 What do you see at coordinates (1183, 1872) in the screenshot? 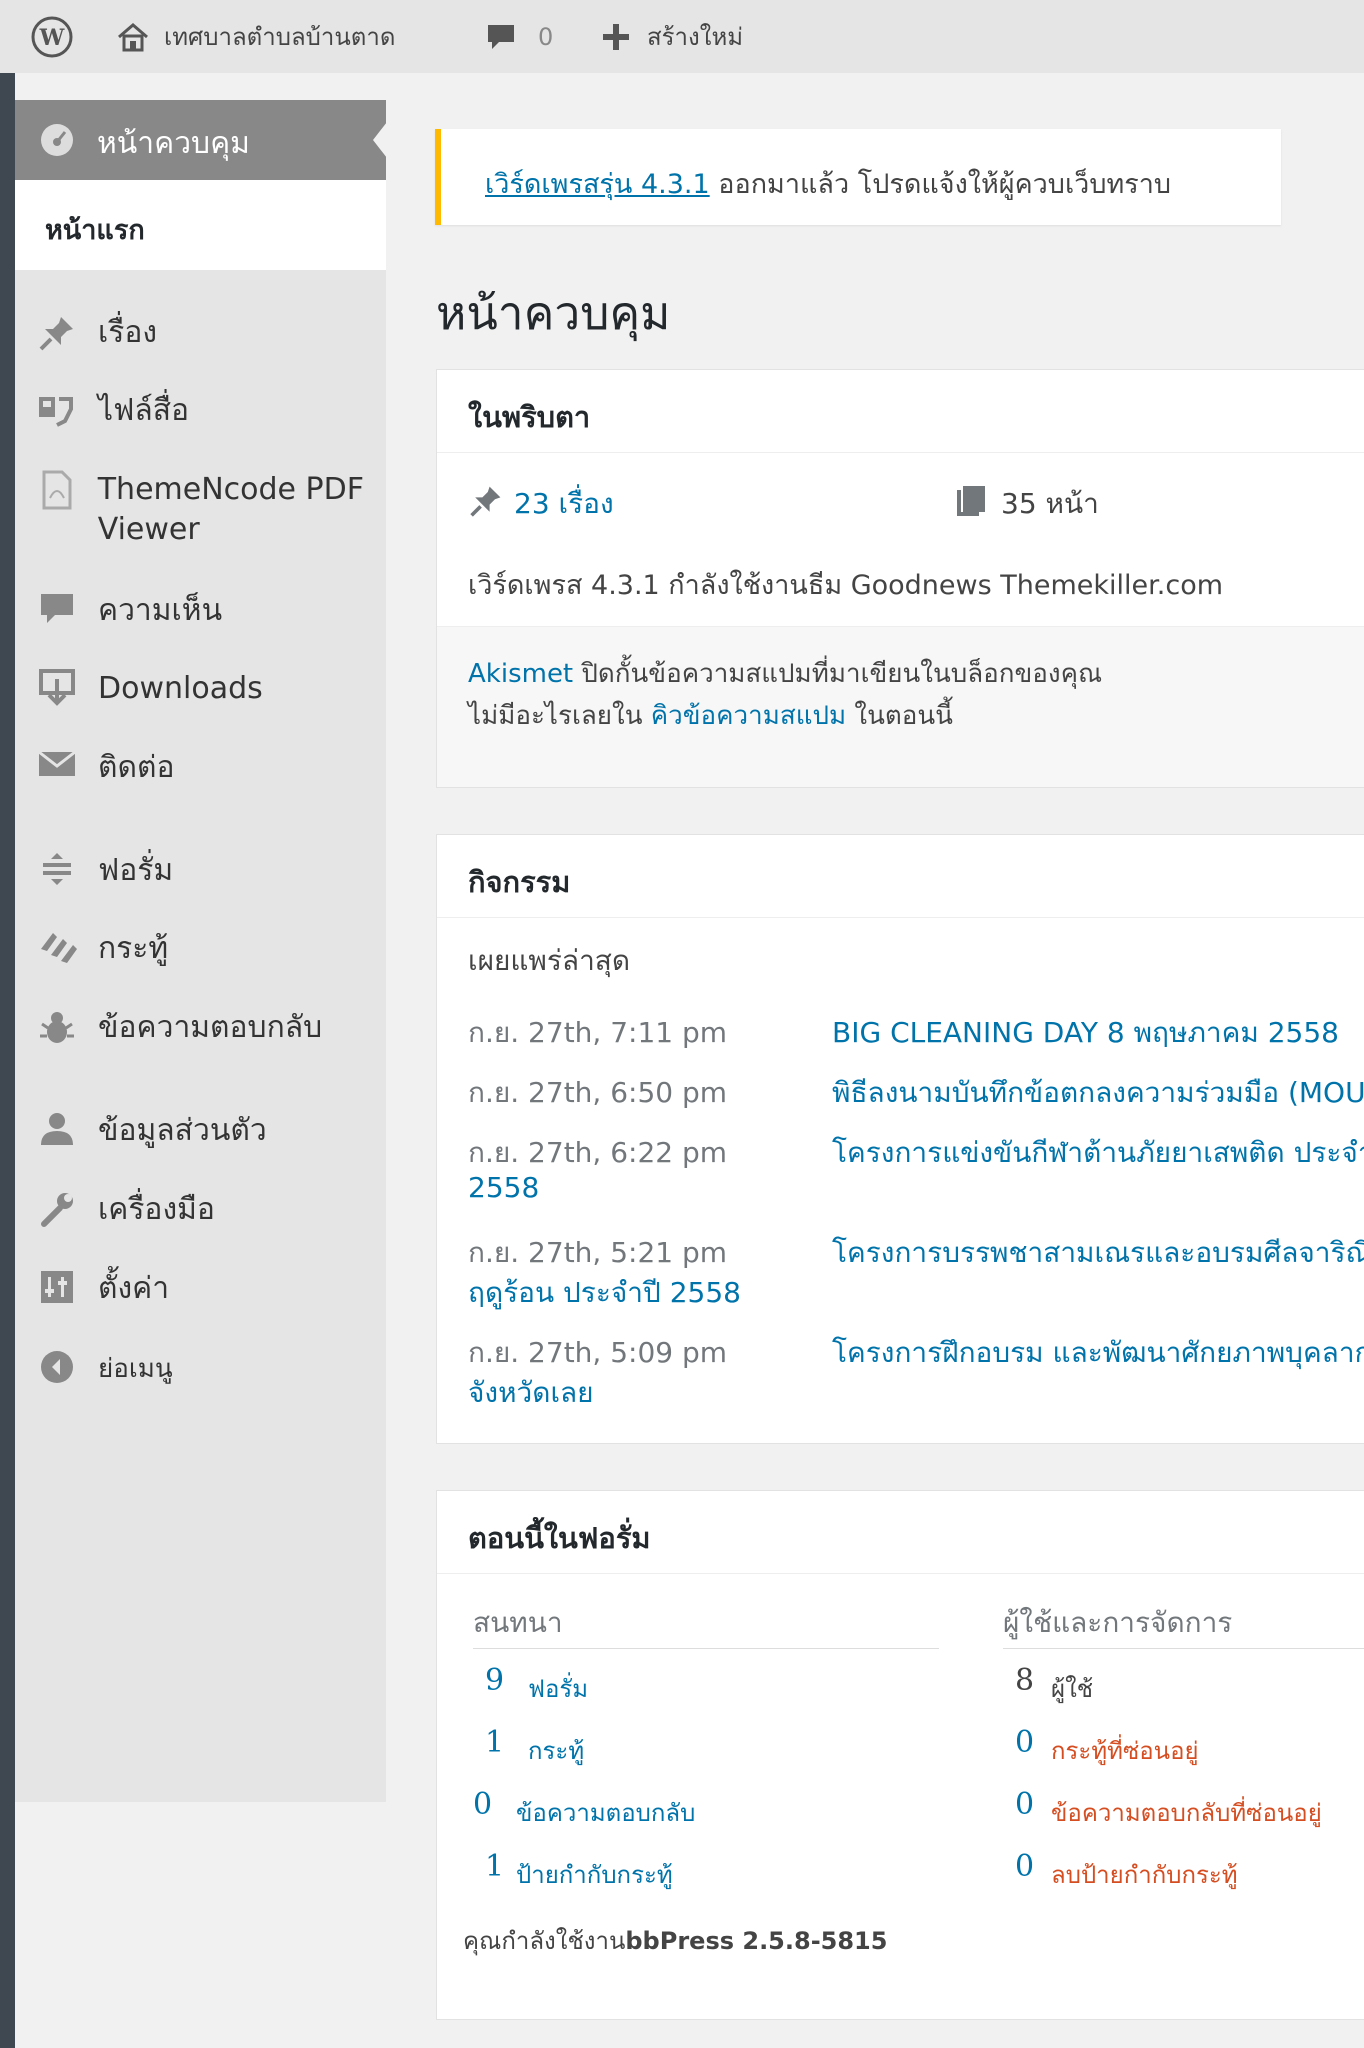
I see `forum-stat-deleted-tags: 0 ลบป้ายกำกับกระทู้` at bounding box center [1183, 1872].